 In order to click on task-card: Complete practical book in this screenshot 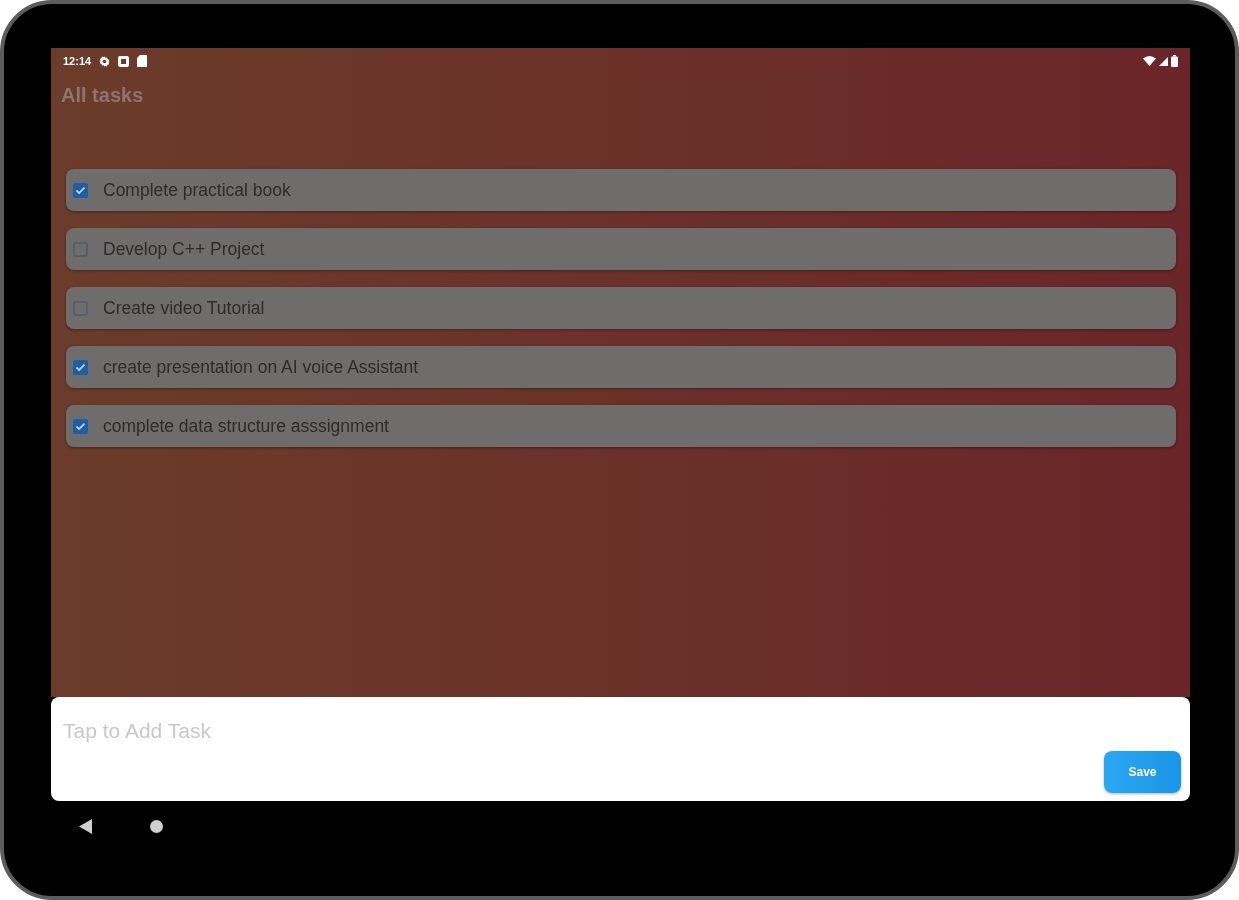, I will do `click(621, 190)`.